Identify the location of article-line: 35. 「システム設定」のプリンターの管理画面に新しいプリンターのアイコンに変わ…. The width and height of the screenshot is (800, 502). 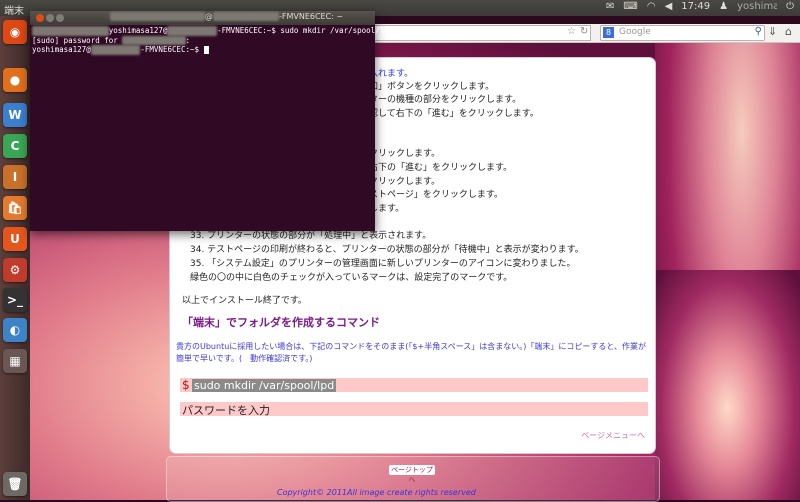
(383, 264).